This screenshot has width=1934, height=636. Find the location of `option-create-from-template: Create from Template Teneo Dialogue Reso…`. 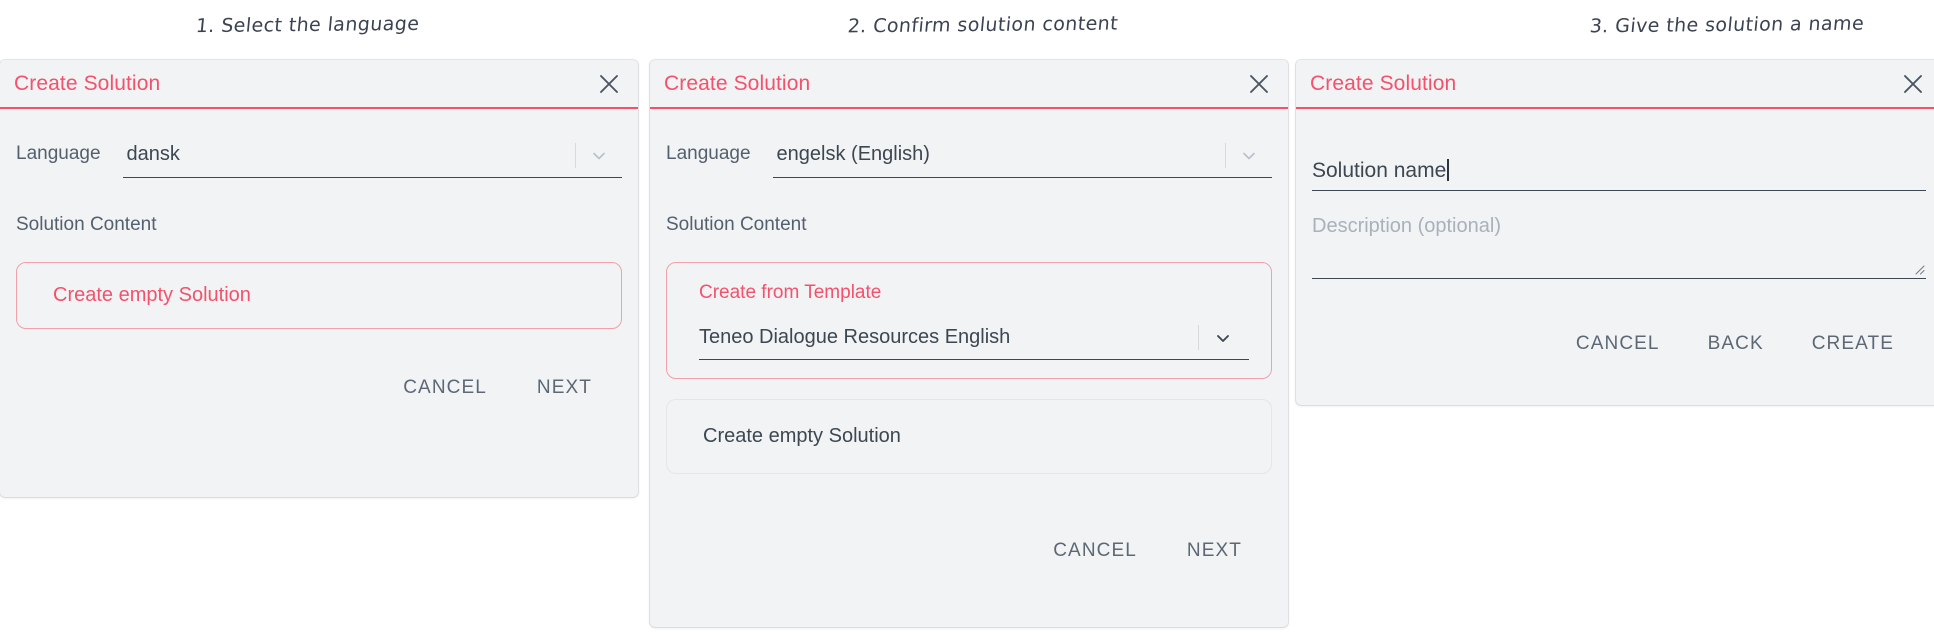

option-create-from-template: Create from Template Teneo Dialogue Reso… is located at coordinates (969, 320).